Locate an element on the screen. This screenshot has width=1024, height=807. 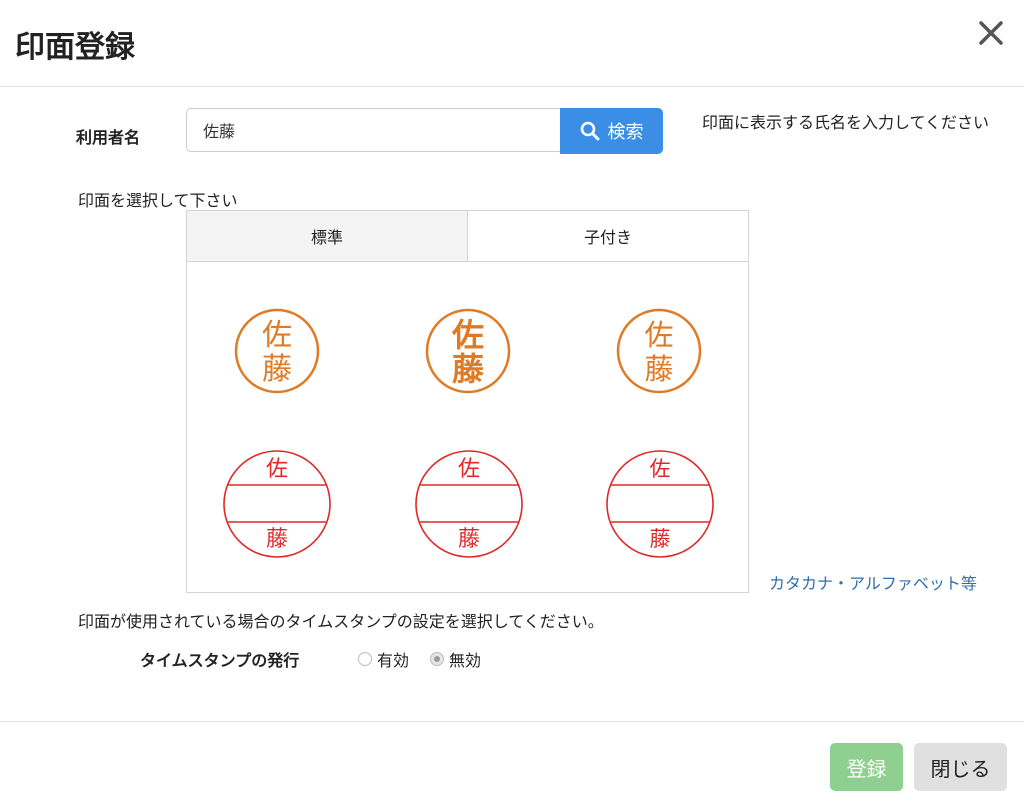
register-button: 登録 is located at coordinates (866, 767).